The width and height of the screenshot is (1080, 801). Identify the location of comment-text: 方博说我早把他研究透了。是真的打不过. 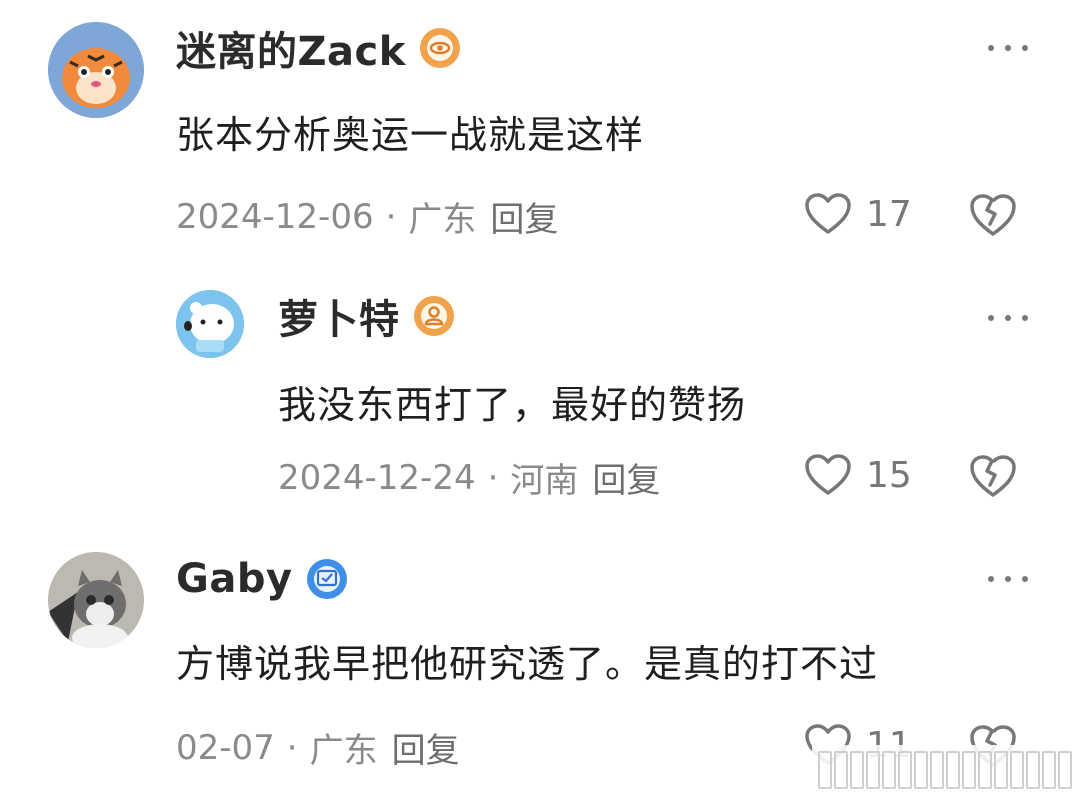
(527, 664).